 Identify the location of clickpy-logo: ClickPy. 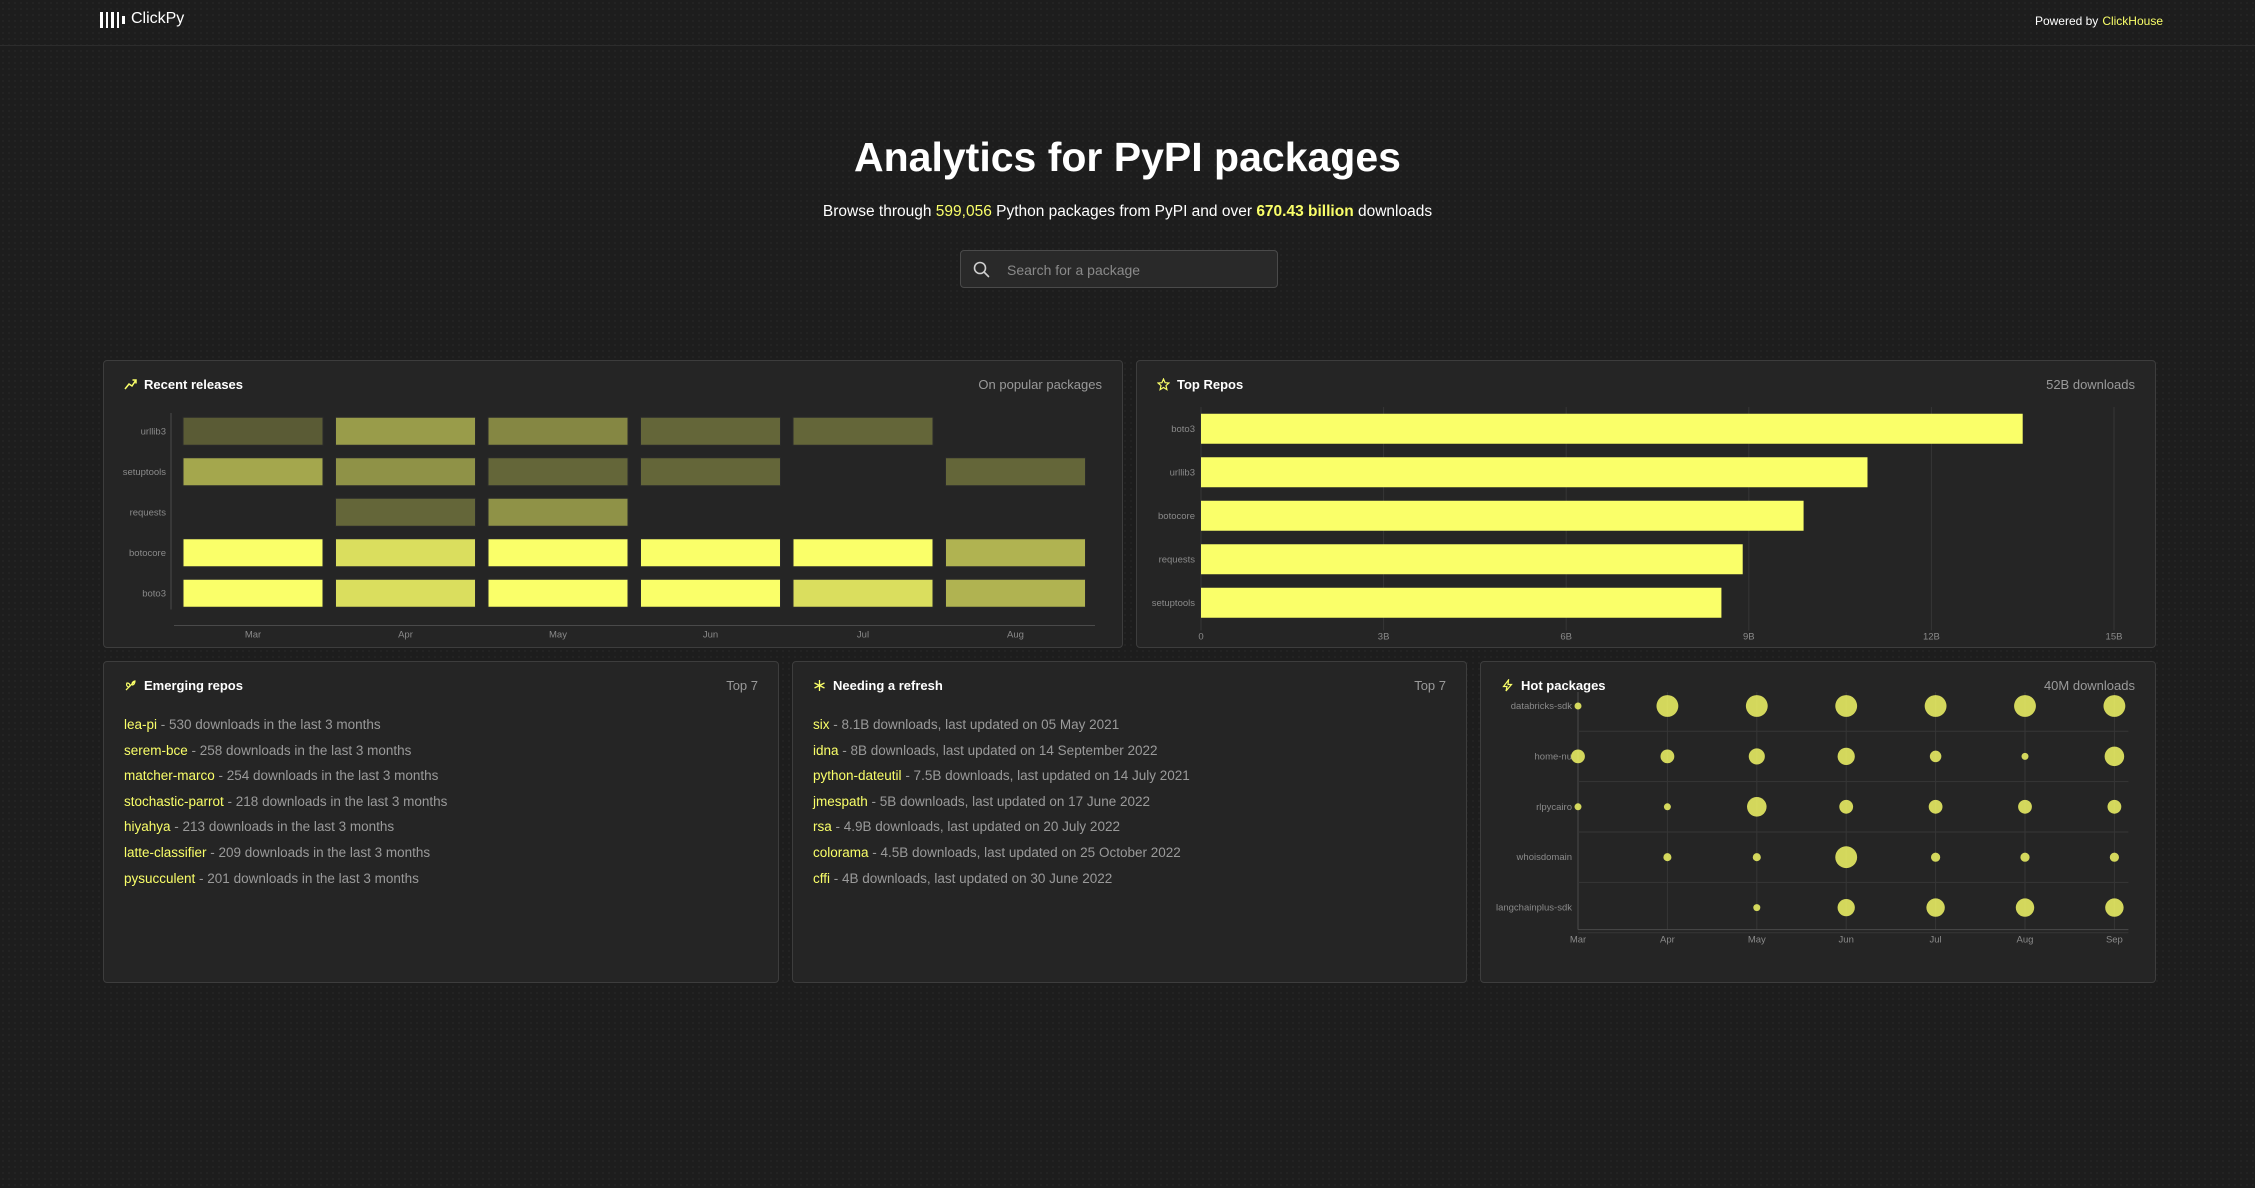
(142, 19).